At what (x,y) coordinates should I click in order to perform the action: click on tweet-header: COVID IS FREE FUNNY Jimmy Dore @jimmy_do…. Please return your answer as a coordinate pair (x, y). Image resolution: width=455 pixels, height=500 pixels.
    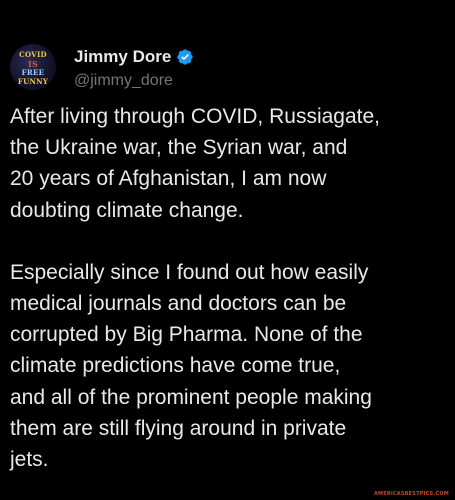
    Looking at the image, I should click on (102, 67).